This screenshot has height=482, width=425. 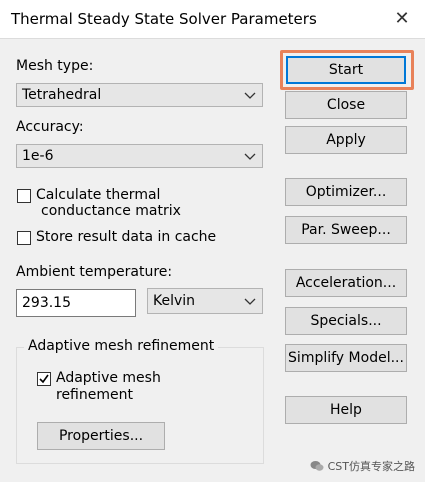 I want to click on adaptive-mesh-label-line1: Adaptive mesh, so click(x=108, y=378).